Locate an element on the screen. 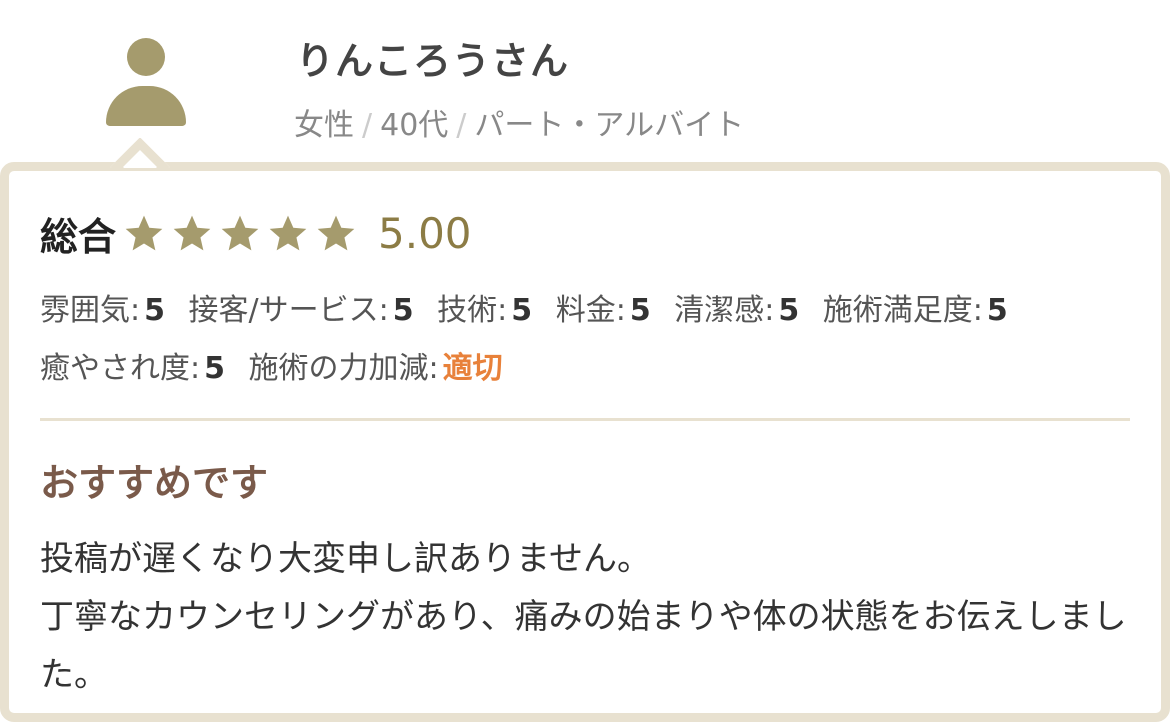 The width and height of the screenshot is (1170, 722). review-line: 丁寧なカウンセリングがあり、痛みの始まりや体の状態をお伝えしました。 is located at coordinates (583, 646).